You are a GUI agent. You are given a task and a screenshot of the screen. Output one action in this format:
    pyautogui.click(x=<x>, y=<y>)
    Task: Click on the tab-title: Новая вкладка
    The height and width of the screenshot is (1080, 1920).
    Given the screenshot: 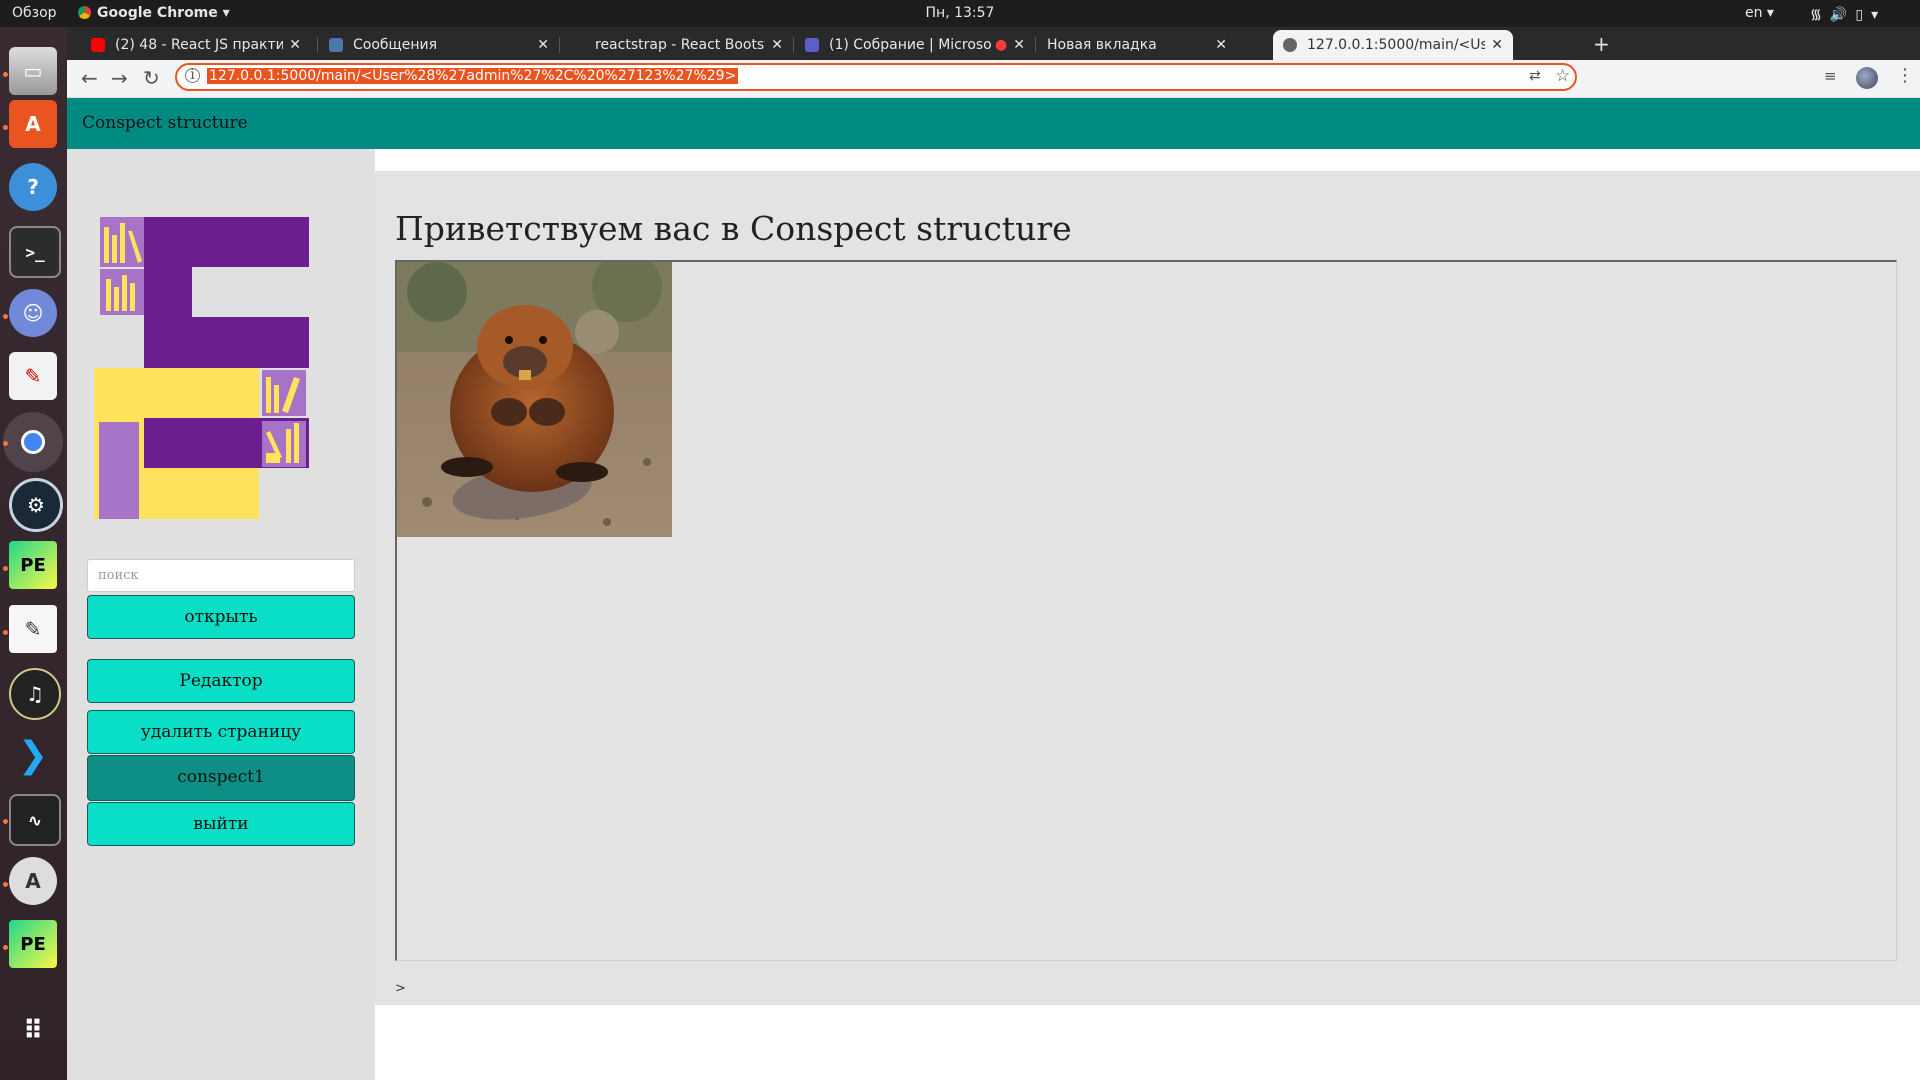 What is the action you would take?
    pyautogui.click(x=1102, y=45)
    